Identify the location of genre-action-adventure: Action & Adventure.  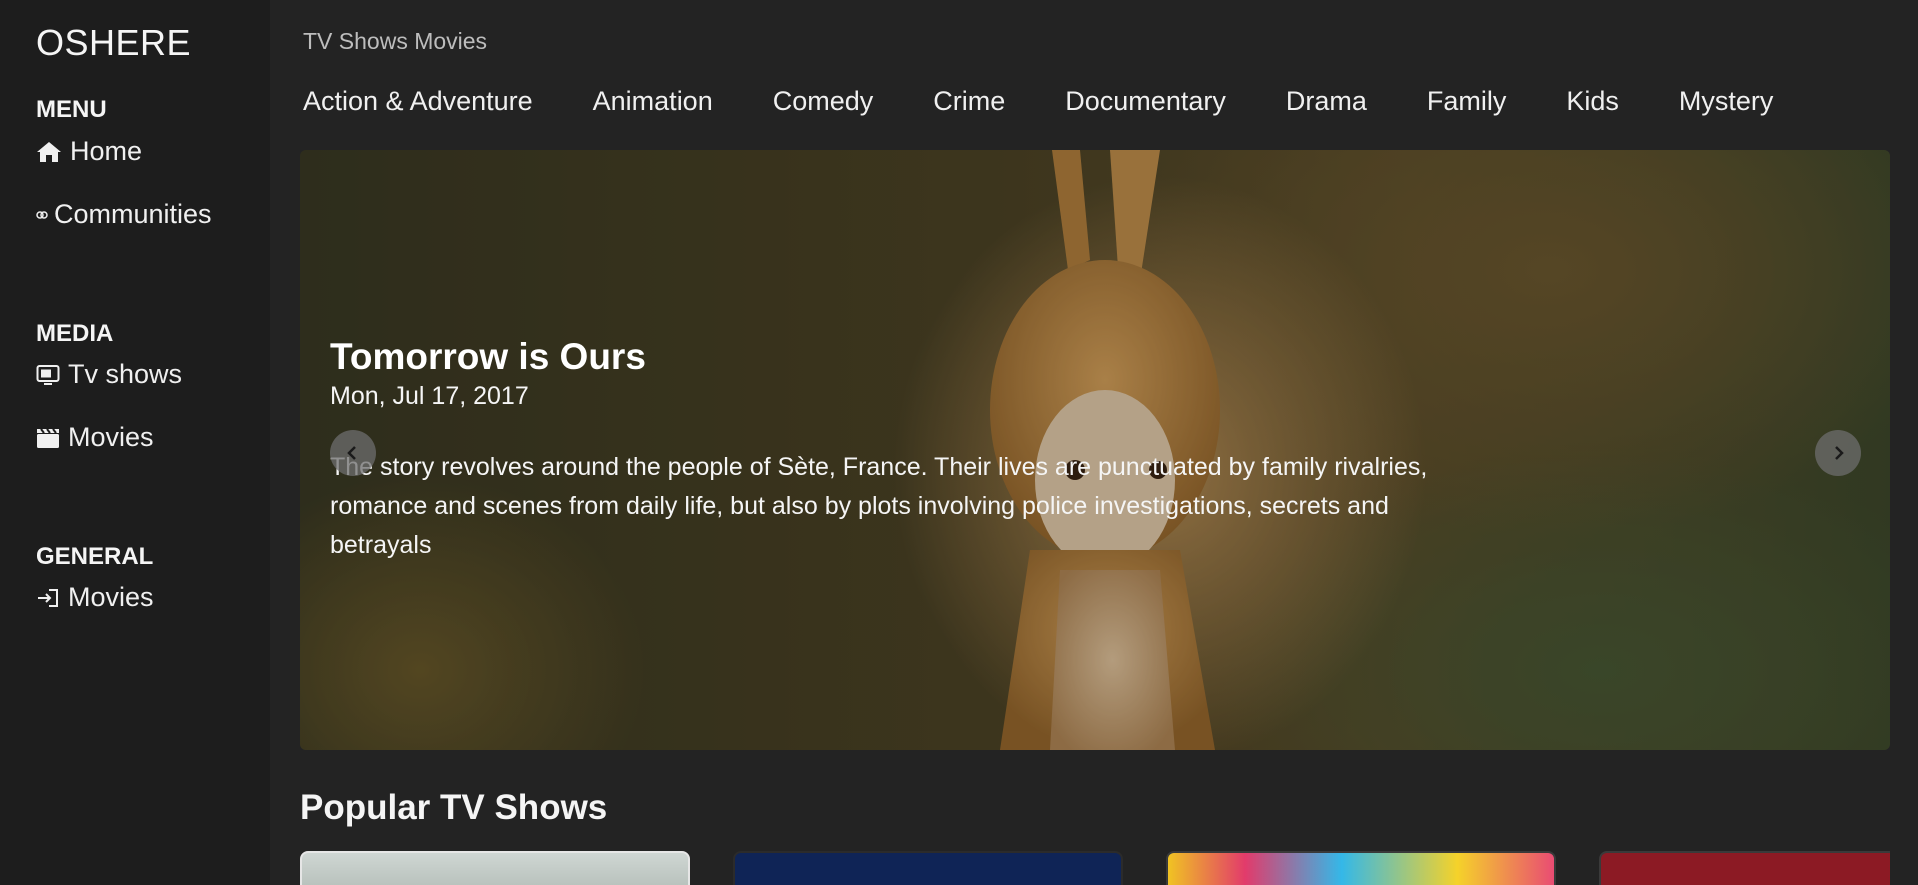
(418, 101).